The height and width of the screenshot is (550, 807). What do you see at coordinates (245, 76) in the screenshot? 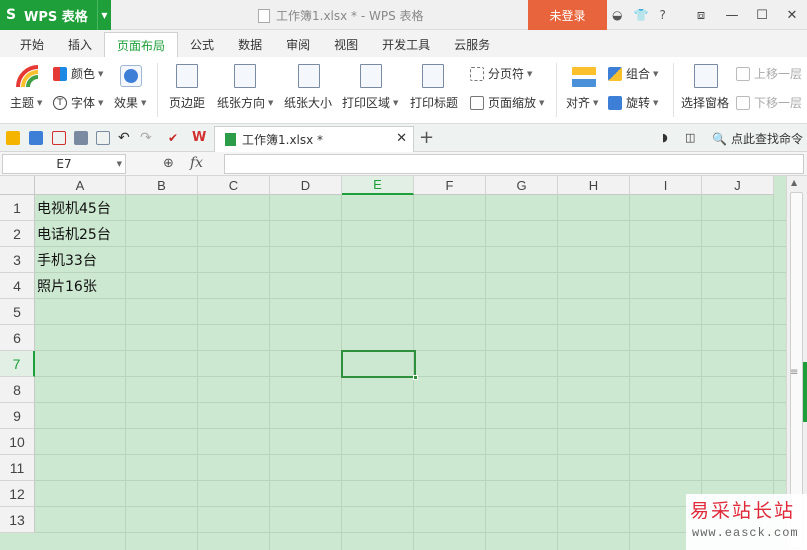
I see `orientation-icon` at bounding box center [245, 76].